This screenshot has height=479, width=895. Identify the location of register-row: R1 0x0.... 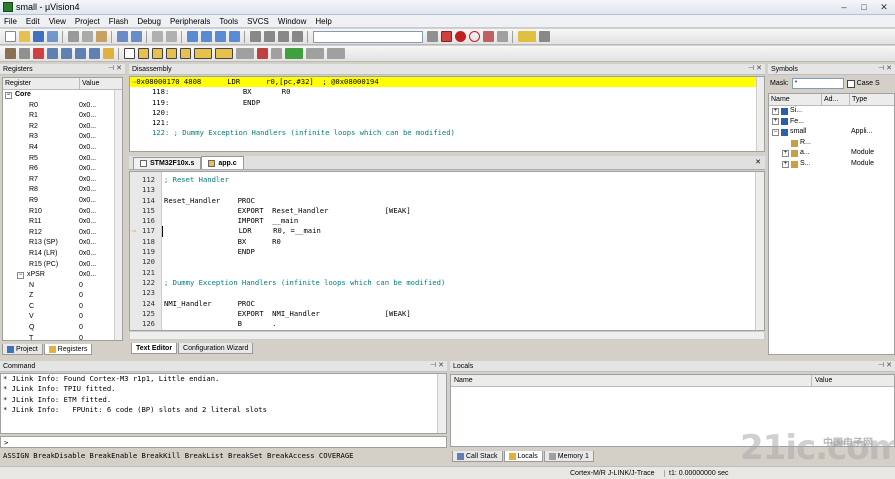
(62, 116).